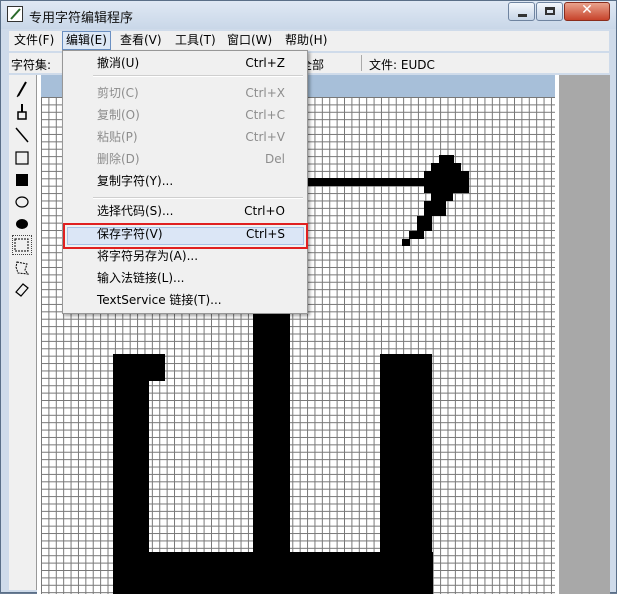 The height and width of the screenshot is (594, 617). Describe the element at coordinates (81, 18) in the screenshot. I see `window-title: 专用字符编辑程序` at that location.